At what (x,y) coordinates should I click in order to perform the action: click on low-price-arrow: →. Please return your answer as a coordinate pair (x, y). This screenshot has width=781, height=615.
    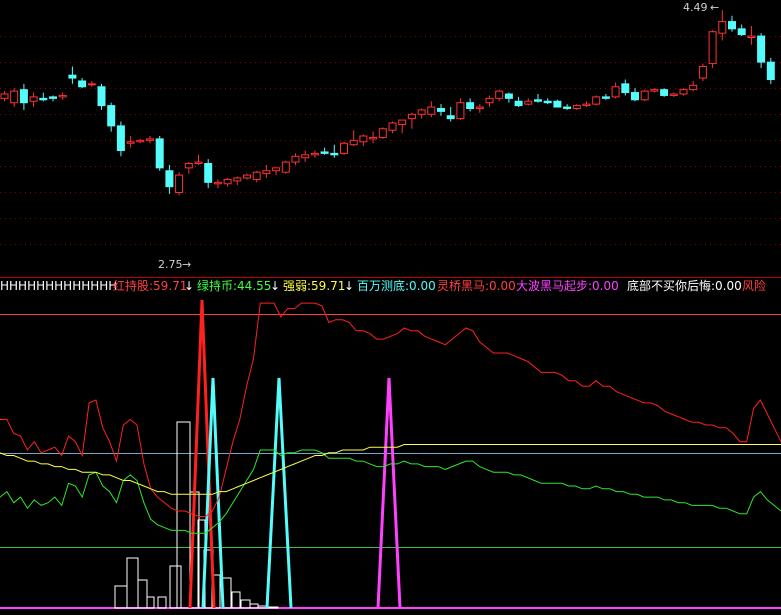
    Looking at the image, I should click on (186, 264).